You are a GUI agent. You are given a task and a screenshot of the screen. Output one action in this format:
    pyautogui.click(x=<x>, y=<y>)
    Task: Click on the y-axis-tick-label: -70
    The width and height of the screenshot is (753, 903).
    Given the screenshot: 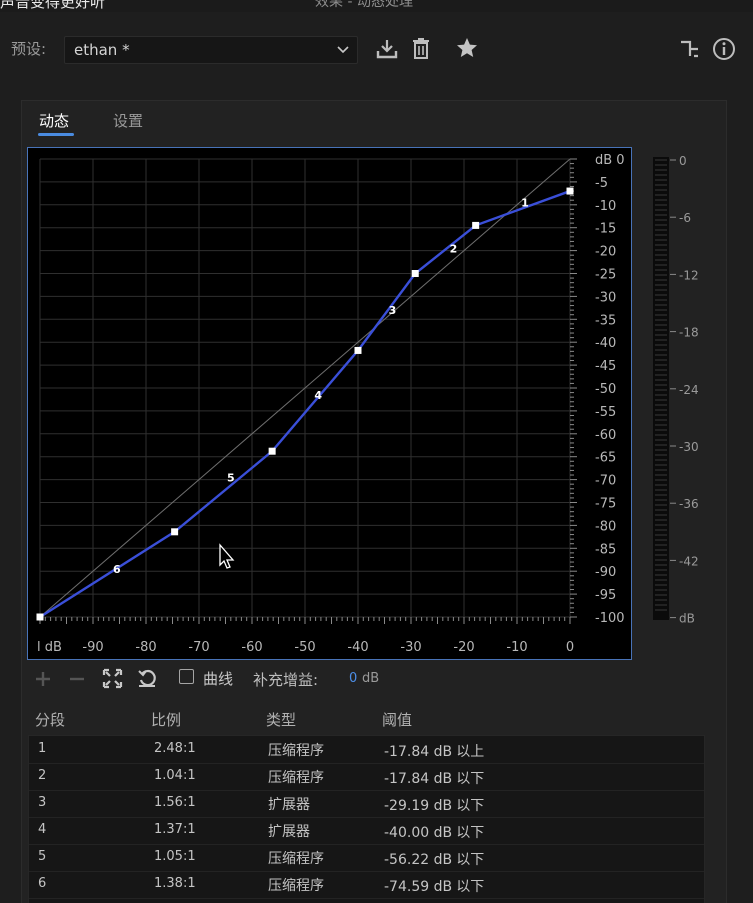 What is the action you would take?
    pyautogui.click(x=605, y=481)
    